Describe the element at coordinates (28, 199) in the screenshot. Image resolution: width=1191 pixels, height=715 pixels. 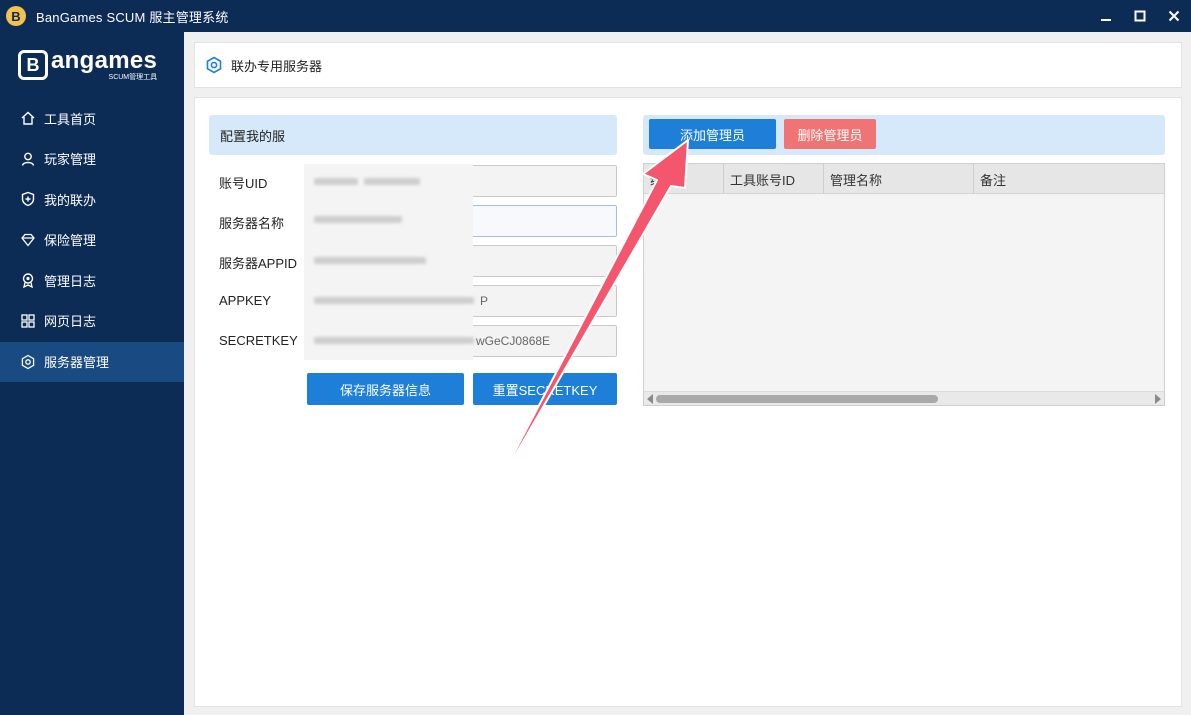
I see `shield-plus-icon` at that location.